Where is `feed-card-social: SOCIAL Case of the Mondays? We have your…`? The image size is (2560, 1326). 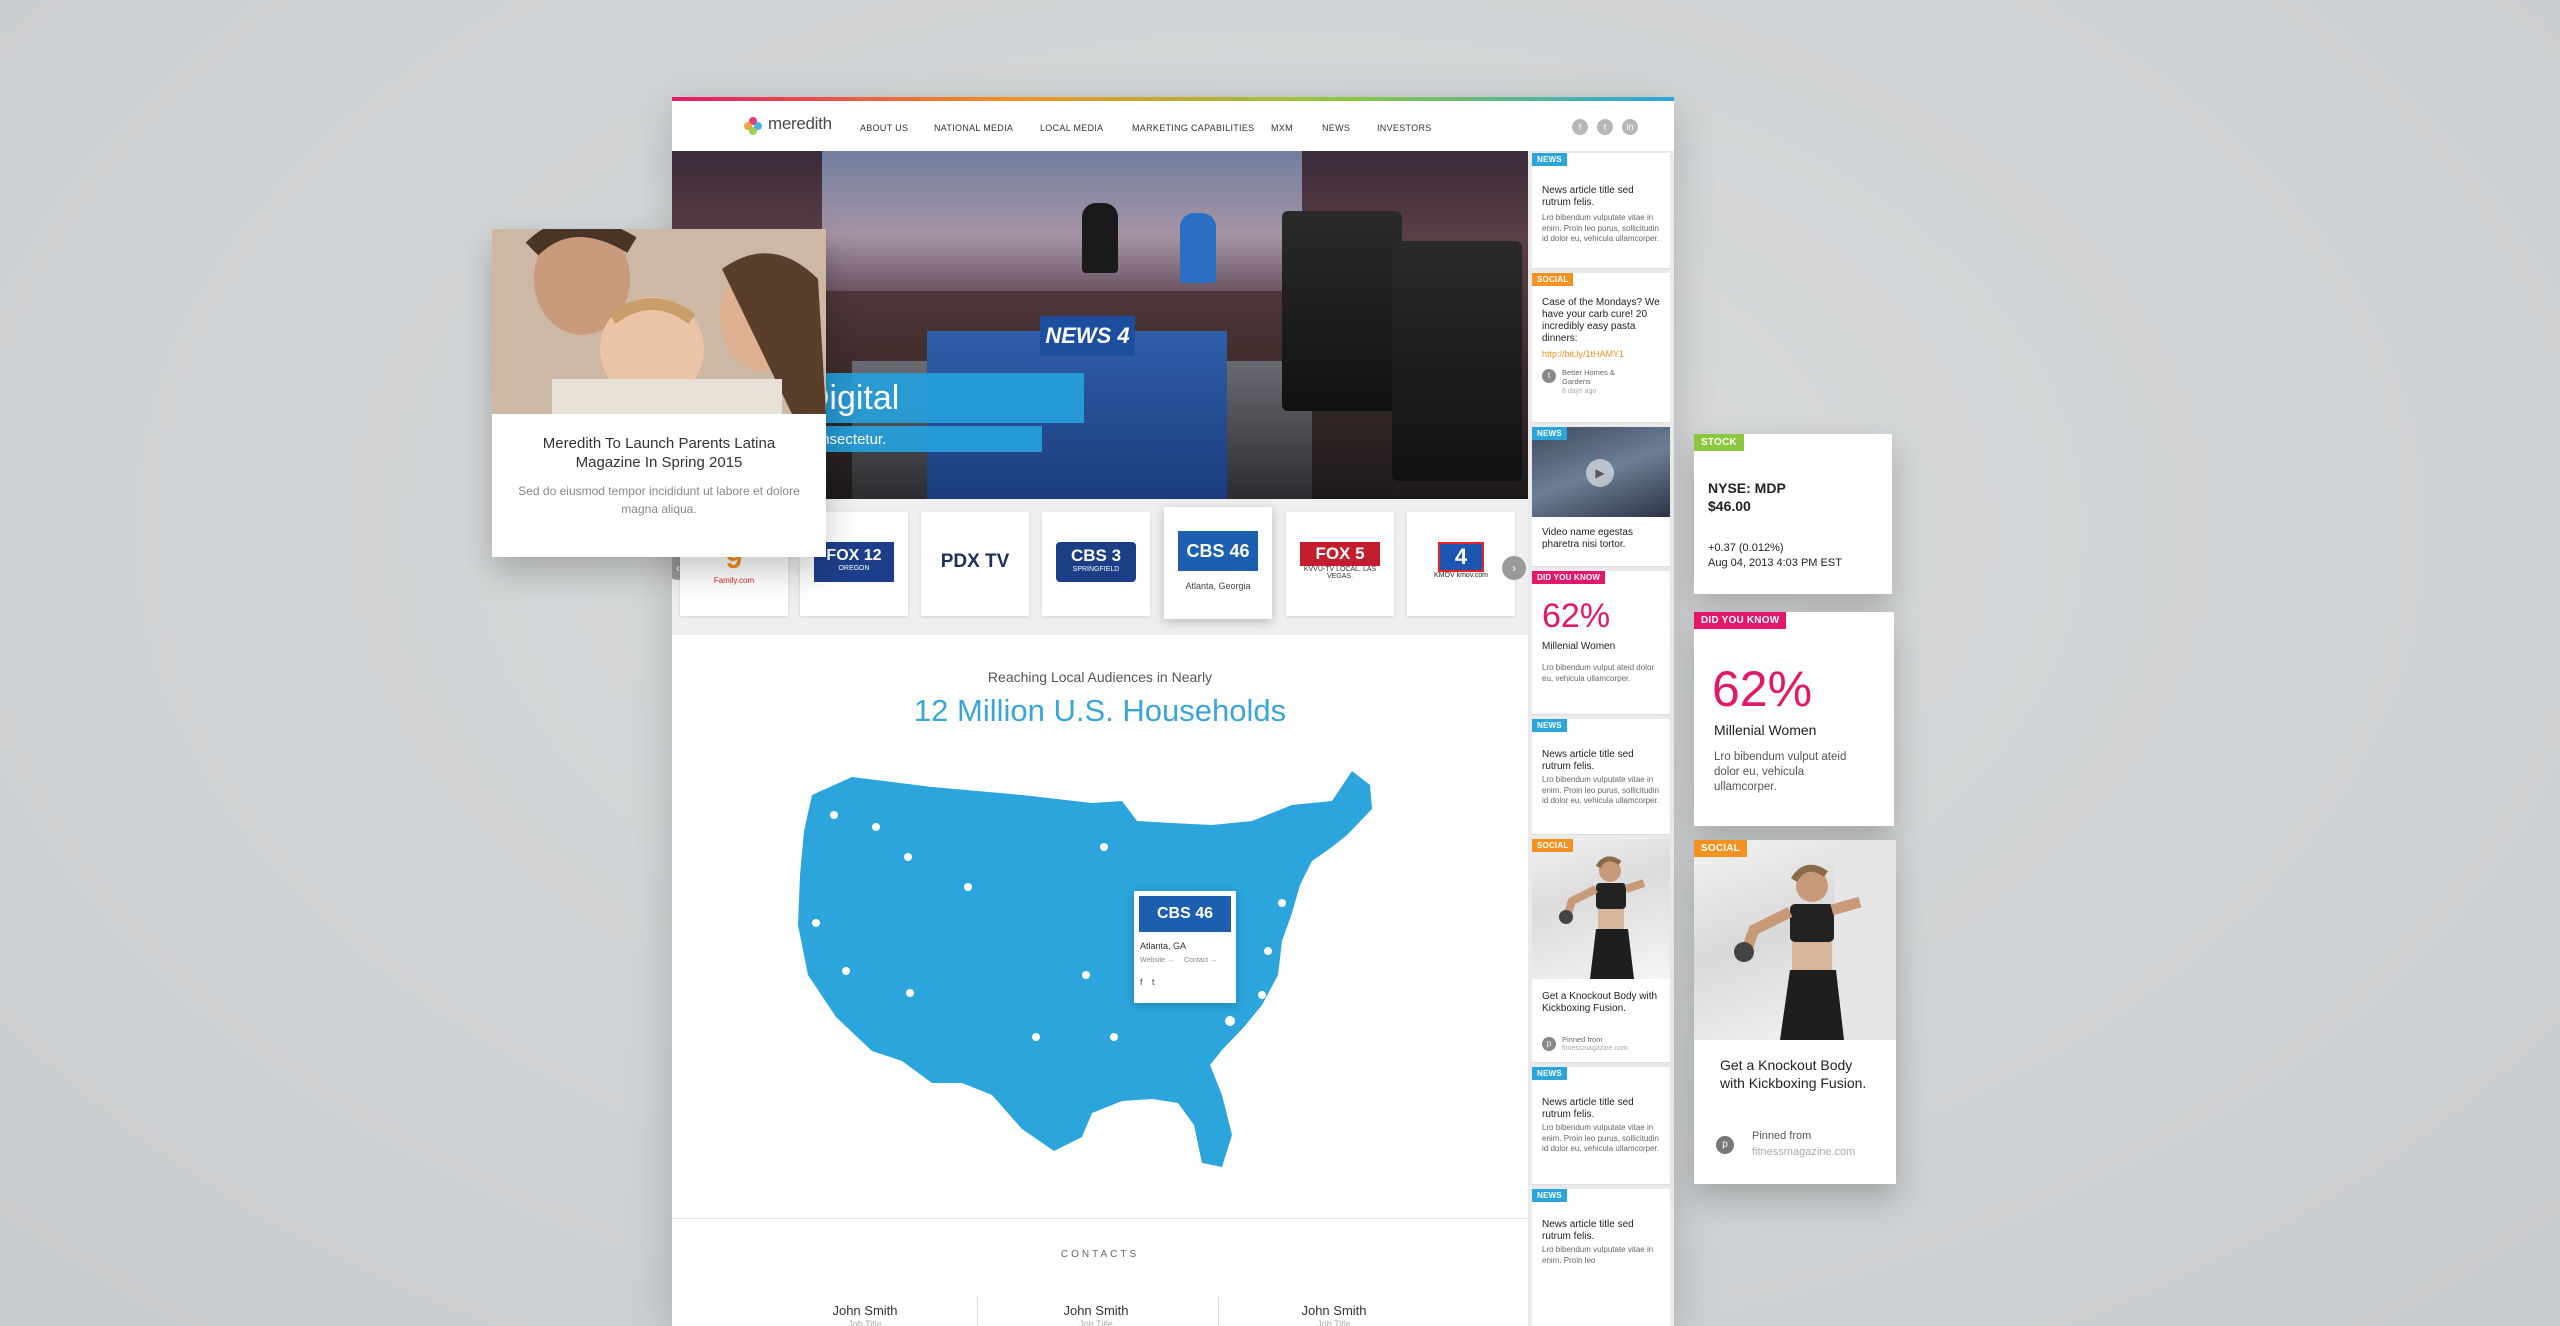 feed-card-social: SOCIAL Case of the Mondays? We have your… is located at coordinates (1601, 348).